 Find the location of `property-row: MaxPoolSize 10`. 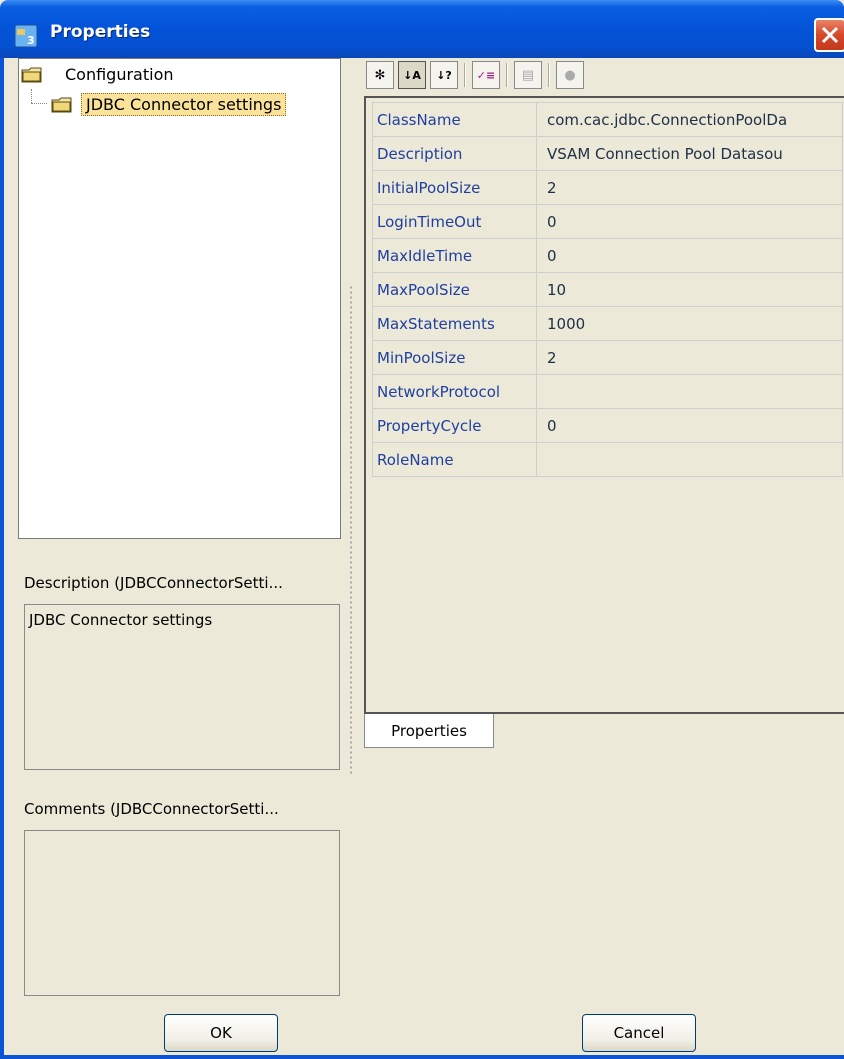

property-row: MaxPoolSize 10 is located at coordinates (607, 289).